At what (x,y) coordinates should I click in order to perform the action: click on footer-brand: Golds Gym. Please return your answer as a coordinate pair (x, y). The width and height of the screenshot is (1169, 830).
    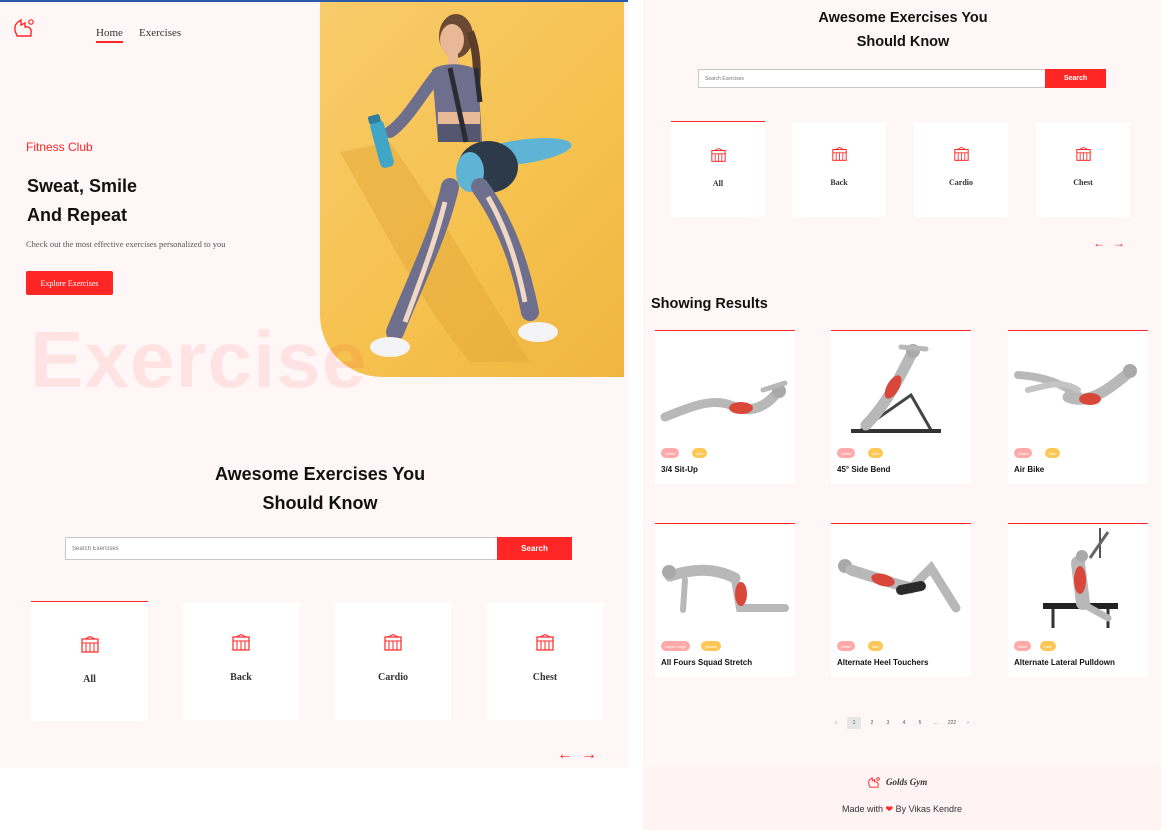
    Looking at the image, I should click on (907, 782).